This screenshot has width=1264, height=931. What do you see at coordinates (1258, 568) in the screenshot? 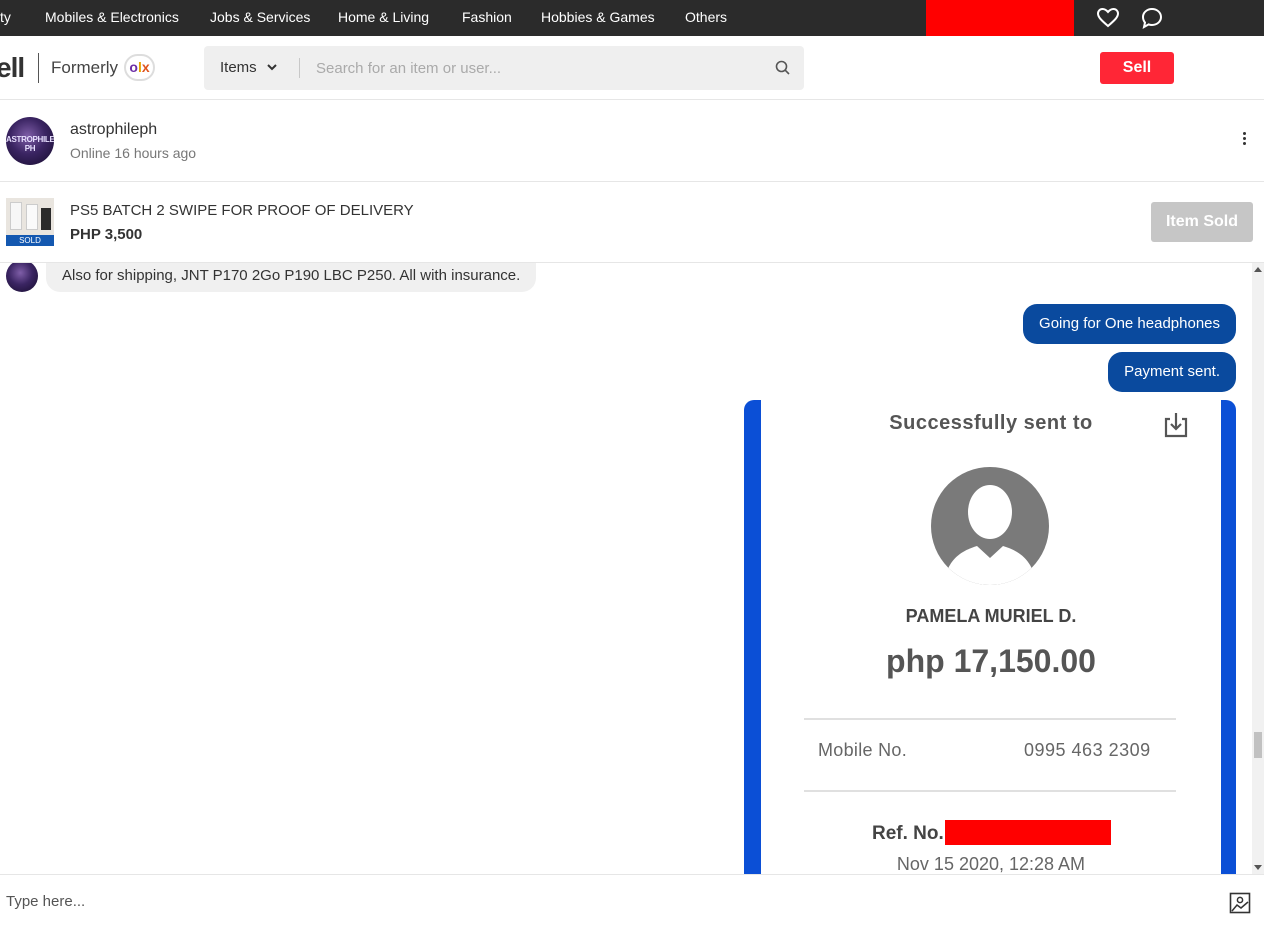
I see `chat-scrollbar` at bounding box center [1258, 568].